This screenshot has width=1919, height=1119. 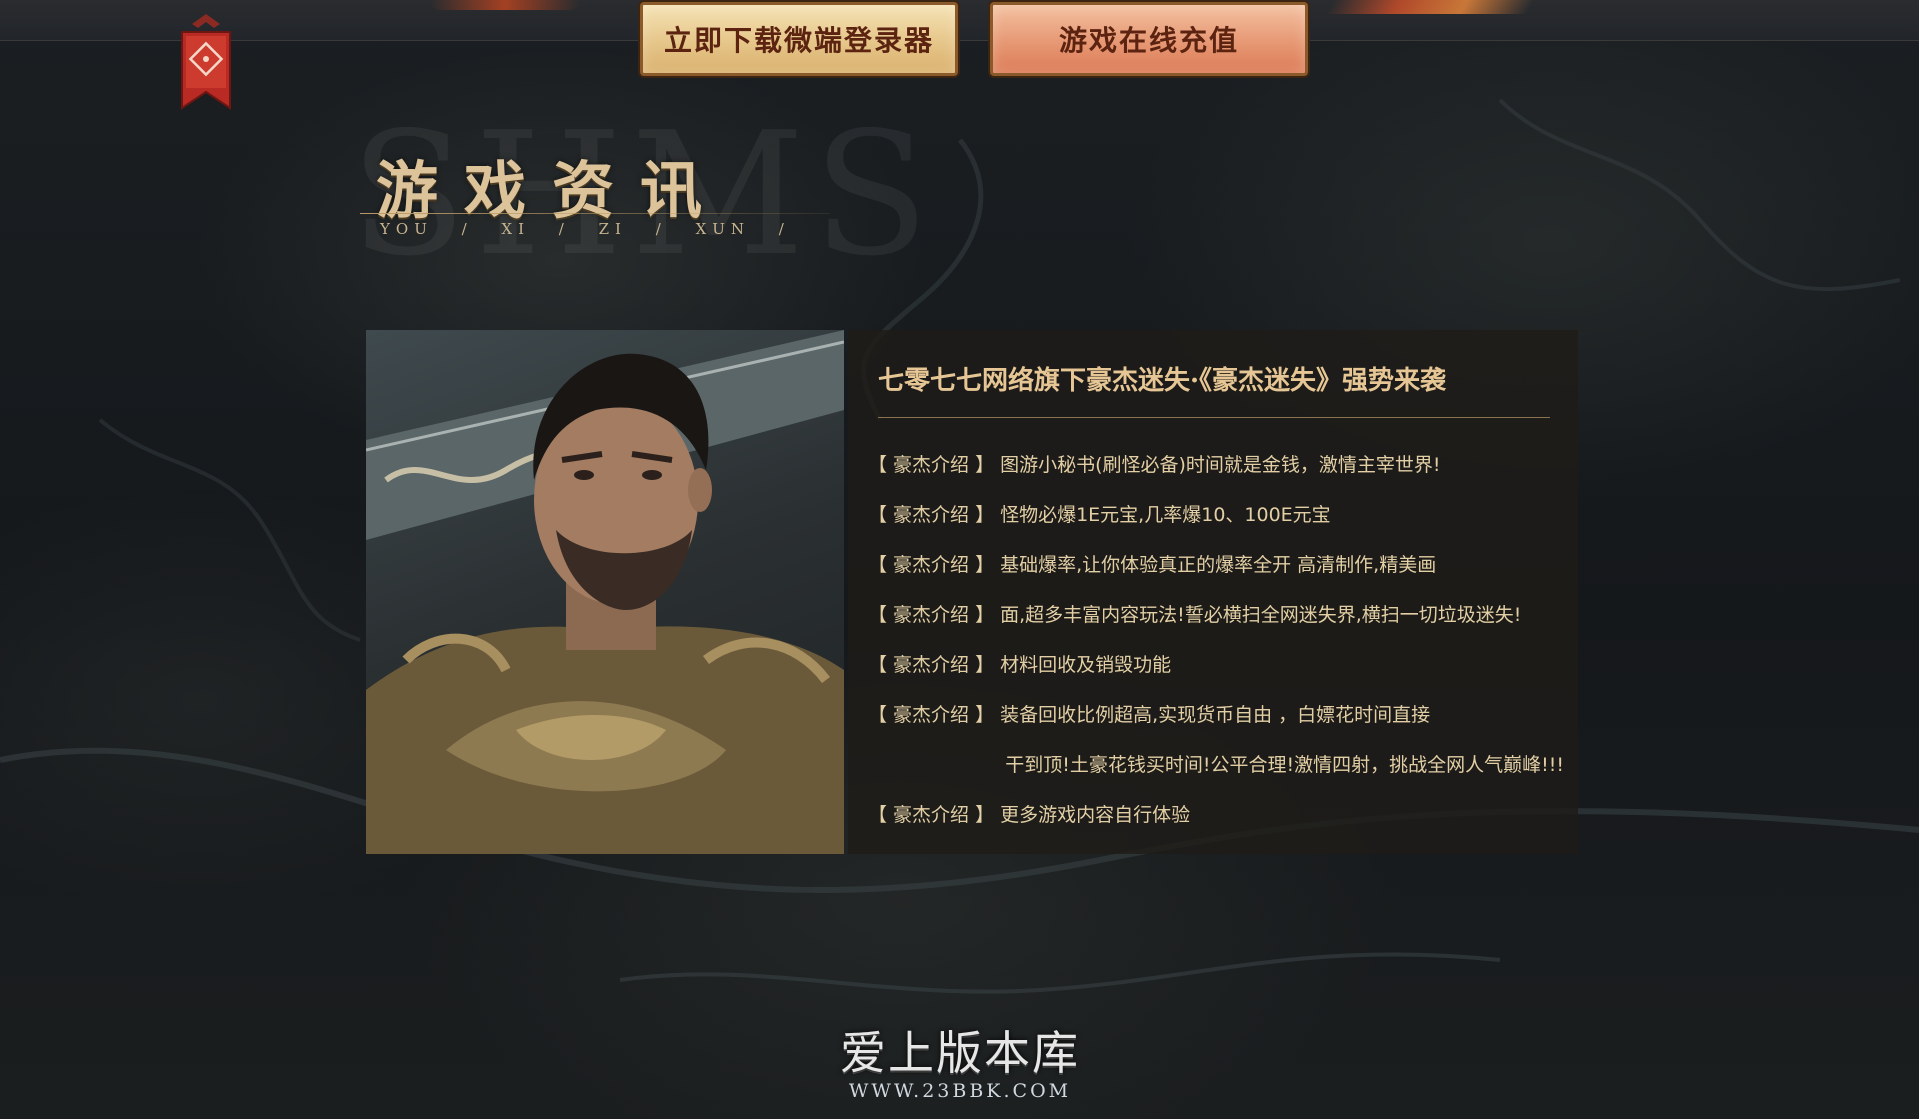 I want to click on flame-accent-left, so click(x=505, y=5).